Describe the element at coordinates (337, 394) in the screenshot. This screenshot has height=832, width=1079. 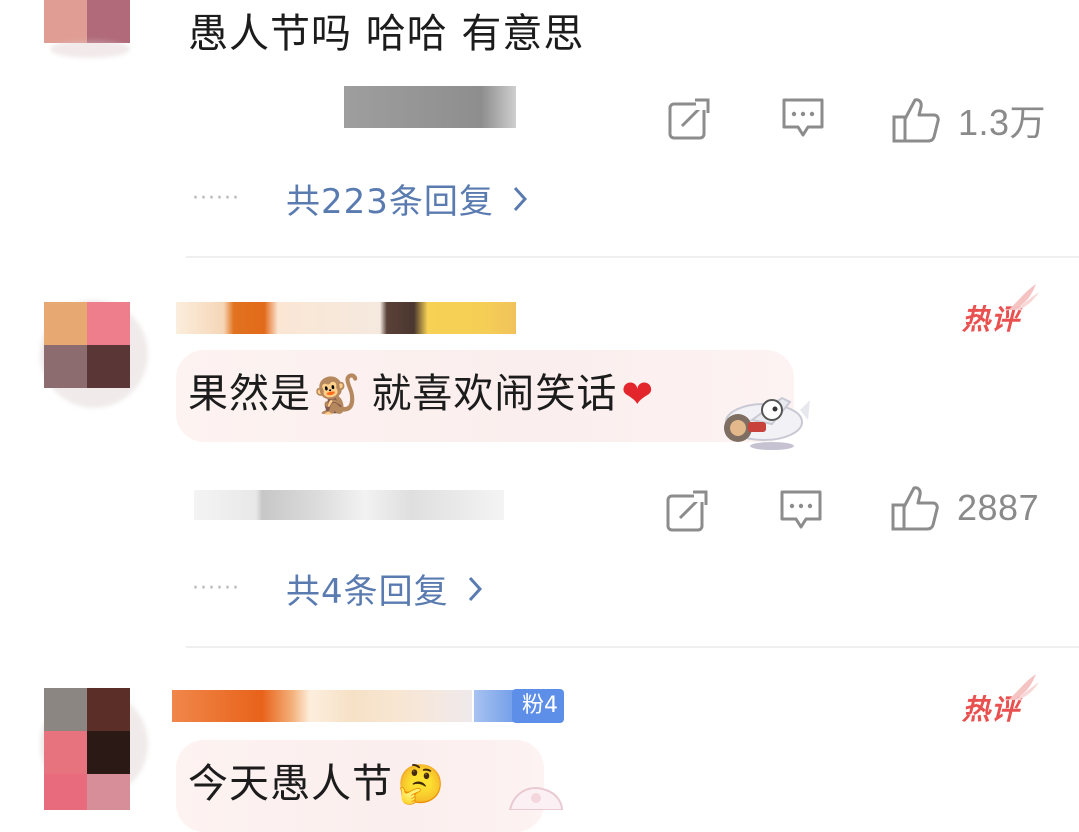
I see `monkey-emoji: 🐒` at that location.